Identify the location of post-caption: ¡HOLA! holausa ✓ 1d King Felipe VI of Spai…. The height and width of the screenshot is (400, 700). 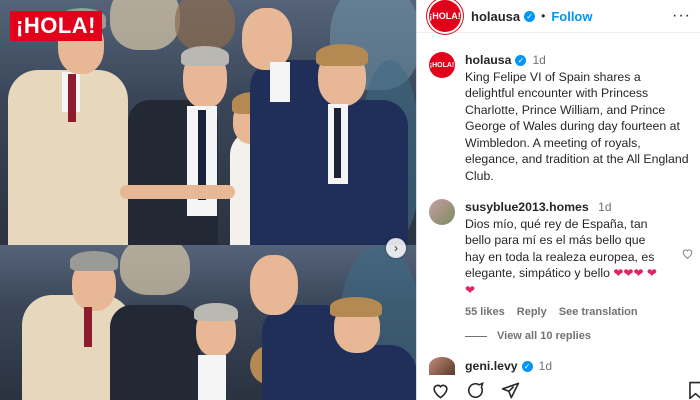
(561, 118).